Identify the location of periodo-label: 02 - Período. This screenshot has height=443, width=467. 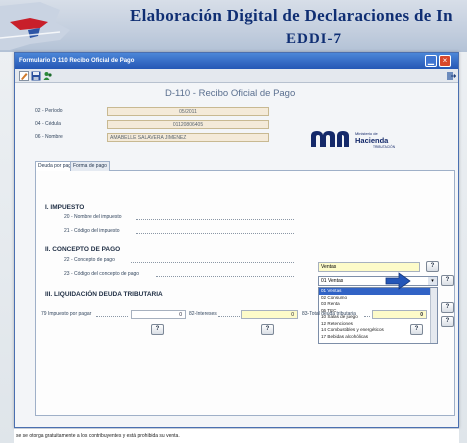
(49, 111).